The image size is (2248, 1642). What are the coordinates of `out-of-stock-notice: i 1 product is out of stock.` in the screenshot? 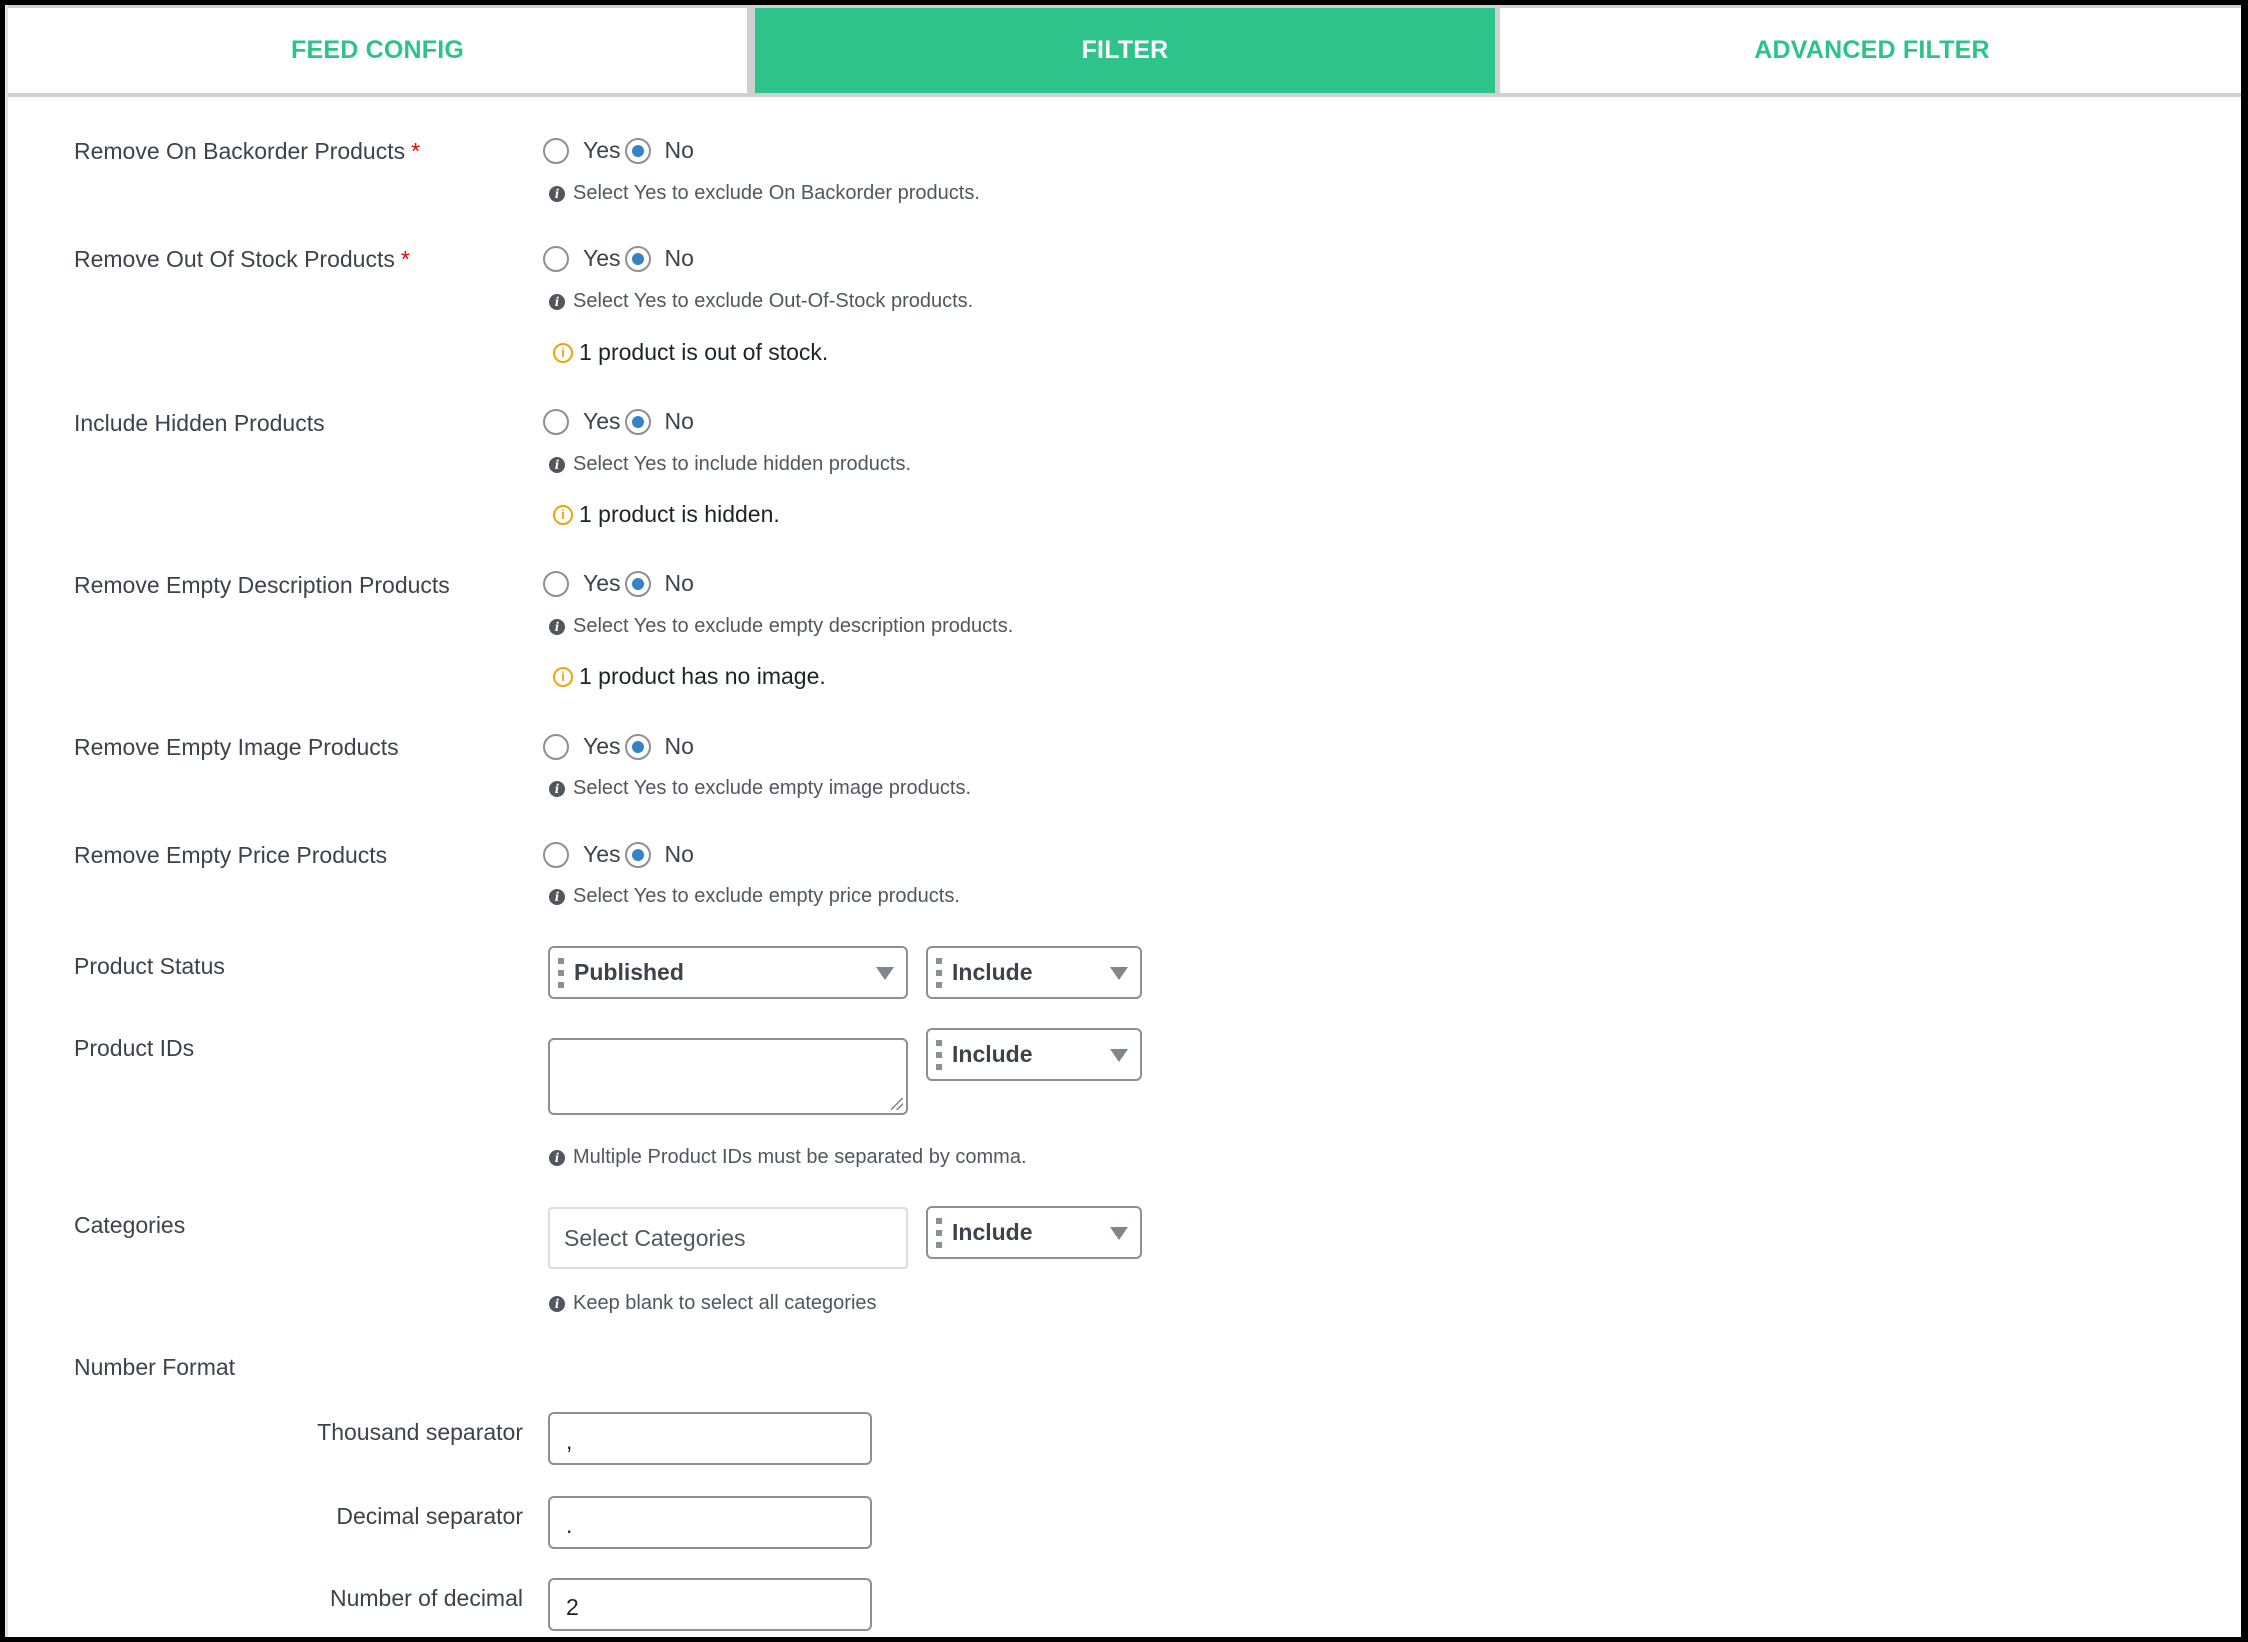 It's located at (690, 352).